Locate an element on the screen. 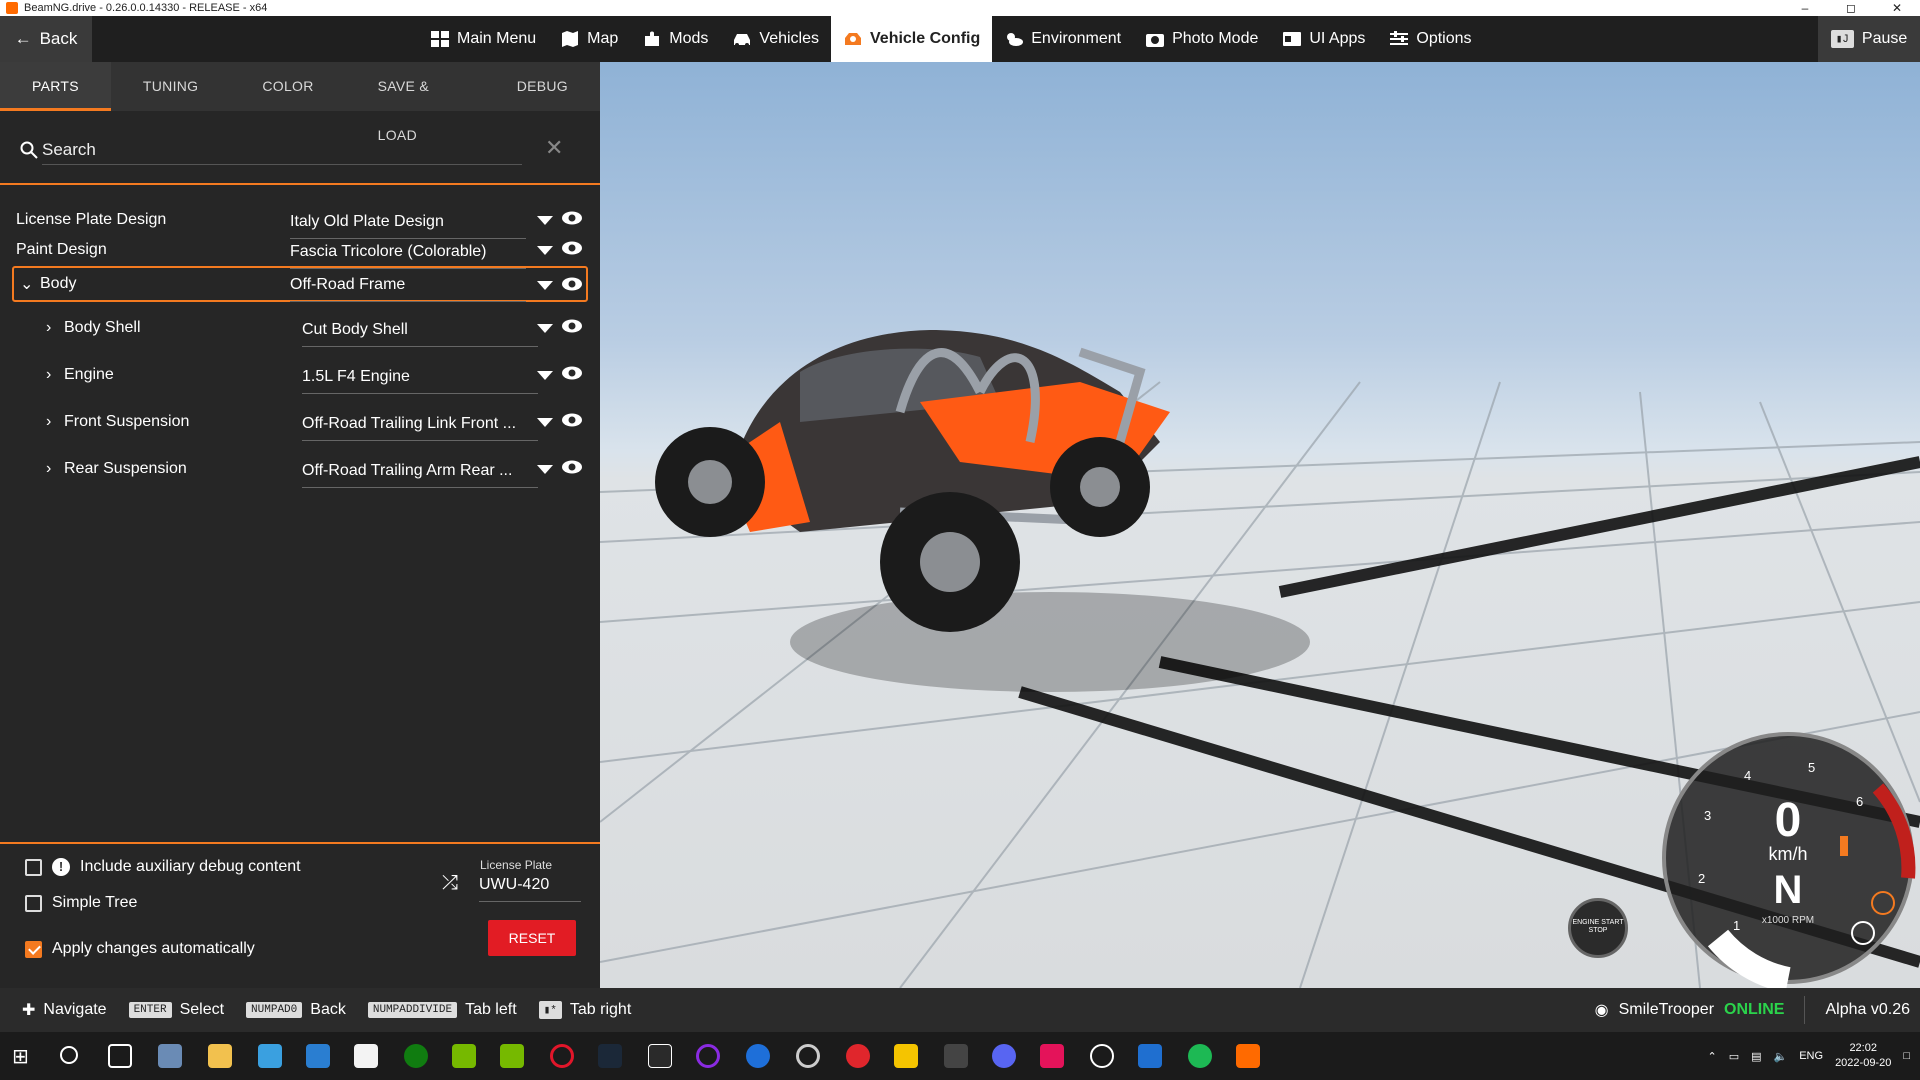  search-taskbar-icon is located at coordinates (69, 1055).